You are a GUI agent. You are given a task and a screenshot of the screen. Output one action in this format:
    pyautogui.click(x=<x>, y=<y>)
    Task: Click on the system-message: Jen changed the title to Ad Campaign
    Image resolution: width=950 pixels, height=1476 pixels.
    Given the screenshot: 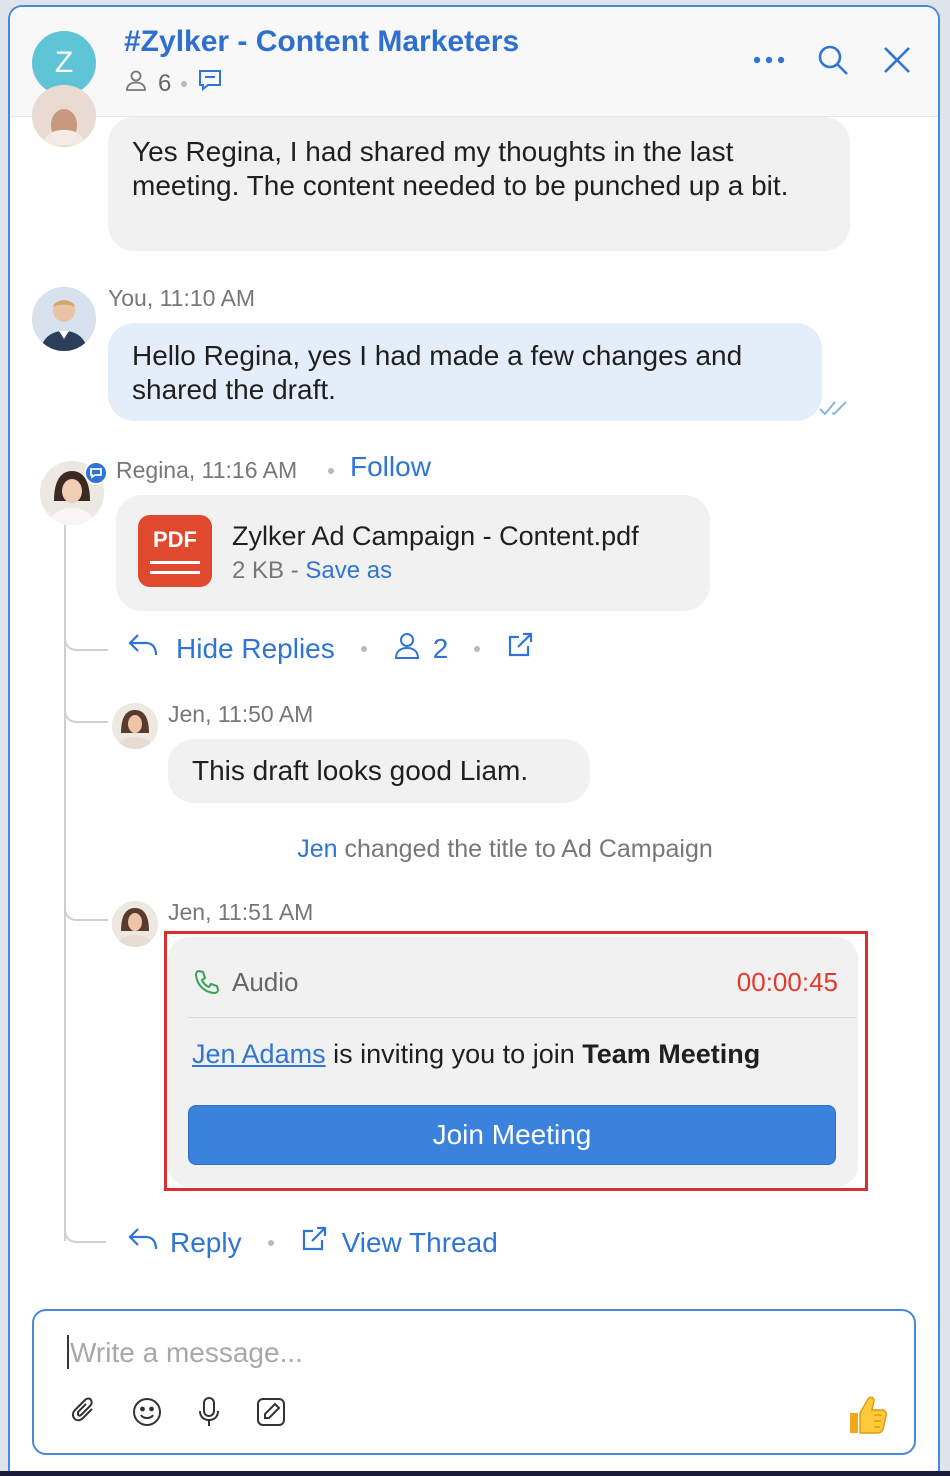 What is the action you would take?
    pyautogui.click(x=474, y=849)
    